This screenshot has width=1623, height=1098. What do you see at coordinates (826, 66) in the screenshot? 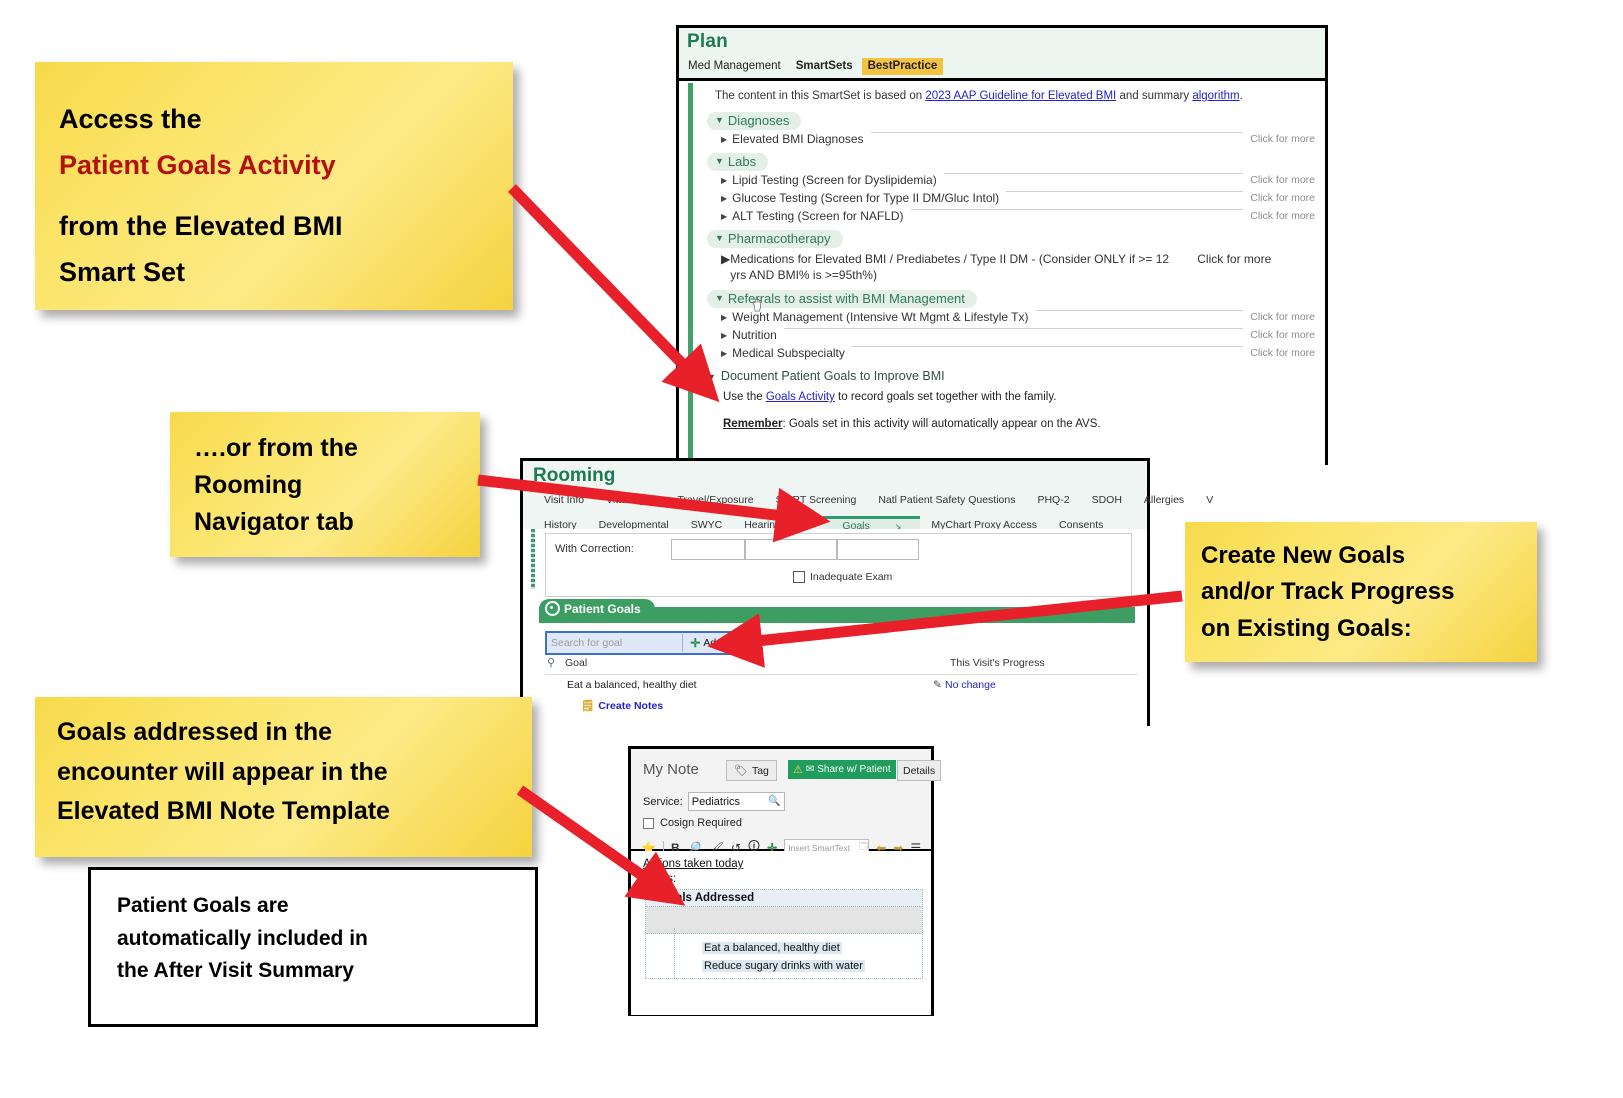
I see `plan-tab-smartsets: SmartSets` at bounding box center [826, 66].